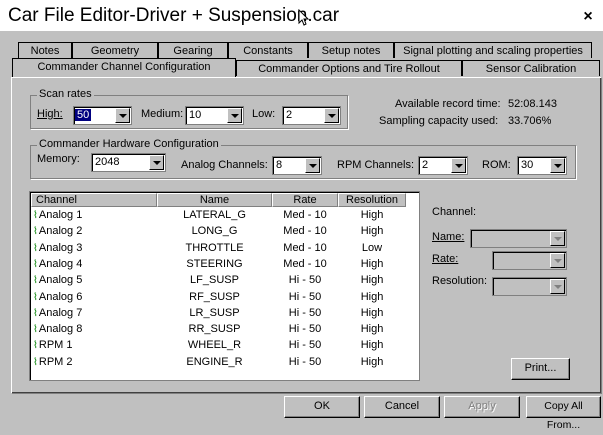 The image size is (603, 435). I want to click on tab-geometry: Geometry, so click(115, 50).